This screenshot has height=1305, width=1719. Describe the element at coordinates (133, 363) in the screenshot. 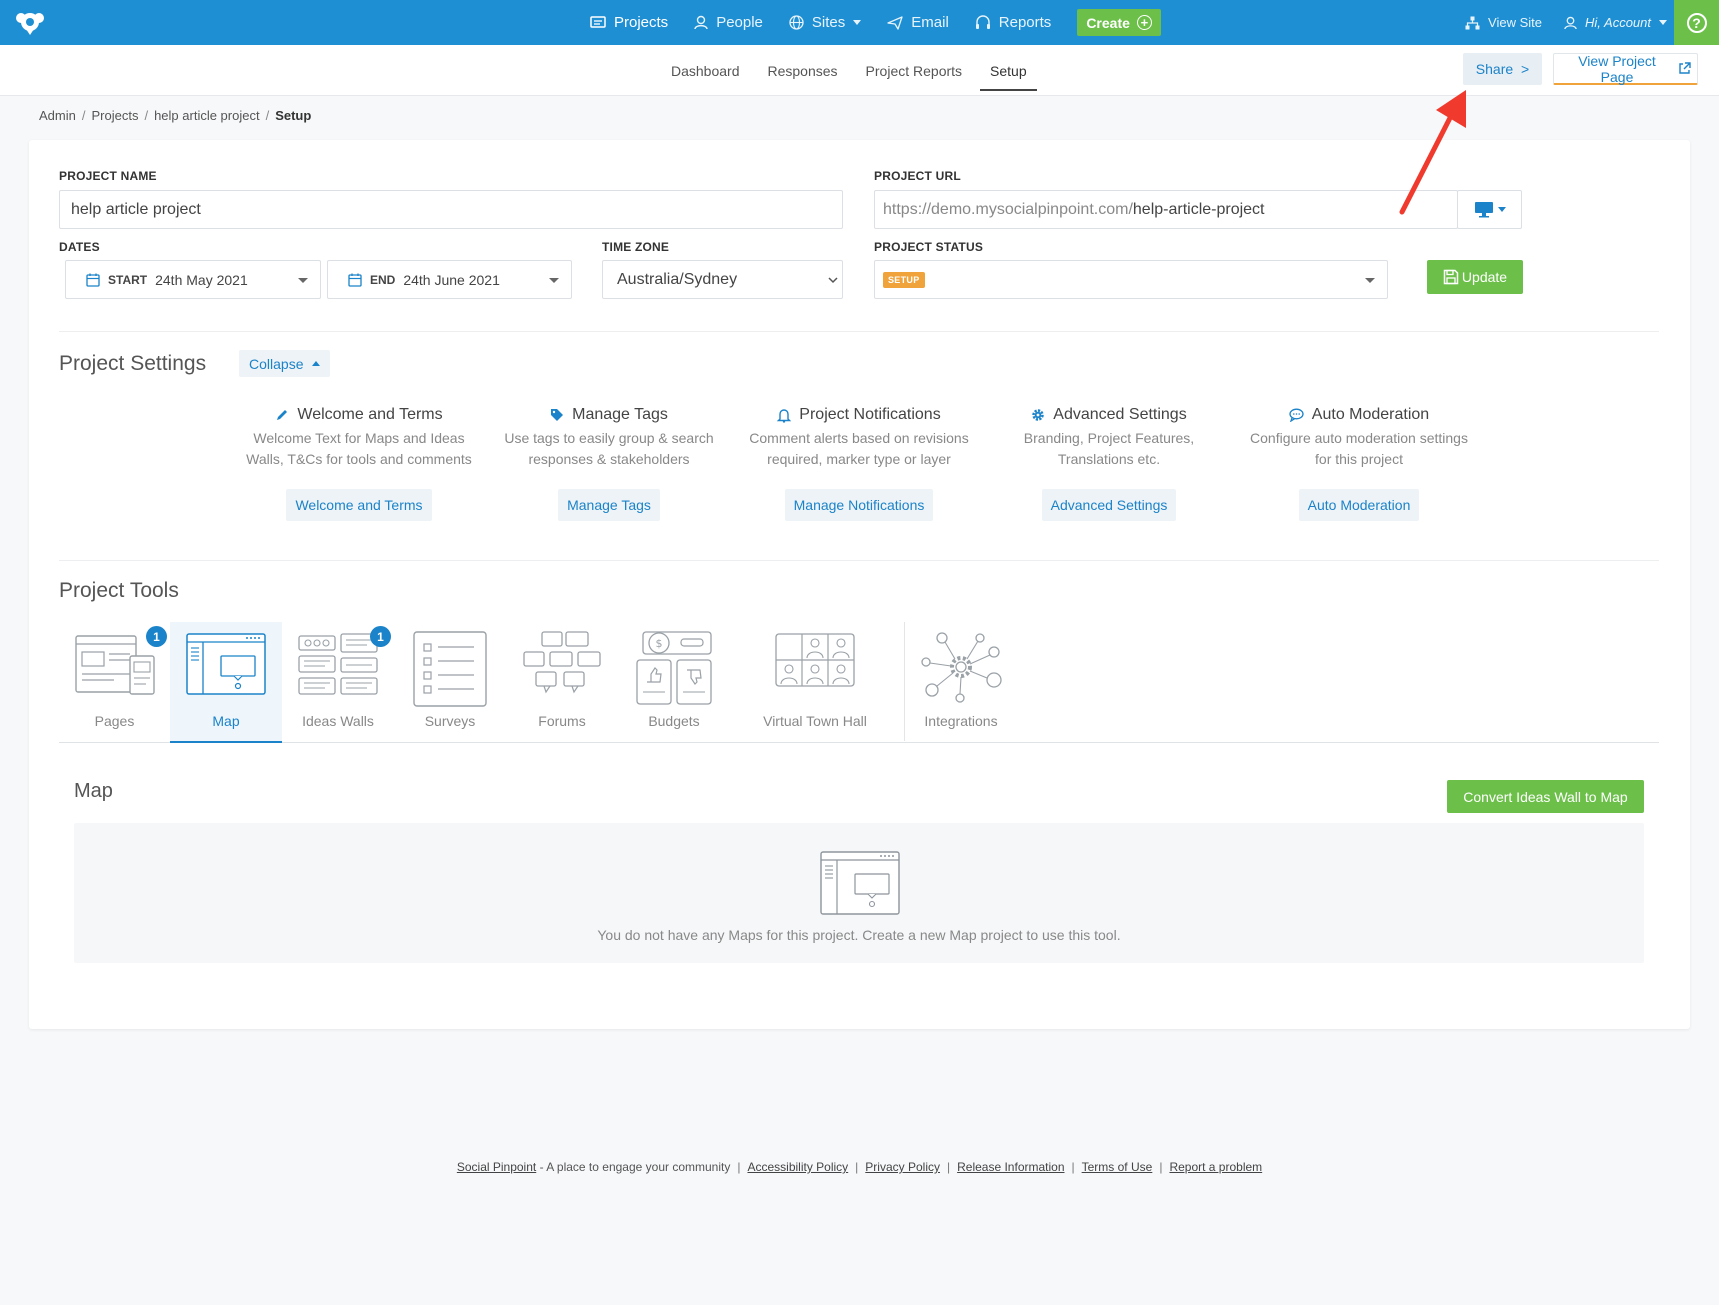

I see `project-settings-title: Project Settings` at that location.